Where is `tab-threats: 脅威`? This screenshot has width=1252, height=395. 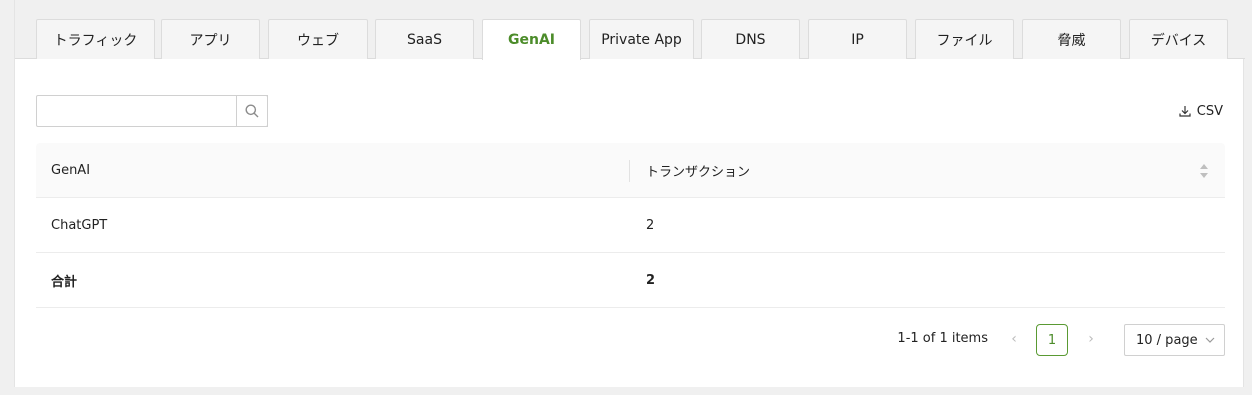
tab-threats: 脅威 is located at coordinates (1071, 39).